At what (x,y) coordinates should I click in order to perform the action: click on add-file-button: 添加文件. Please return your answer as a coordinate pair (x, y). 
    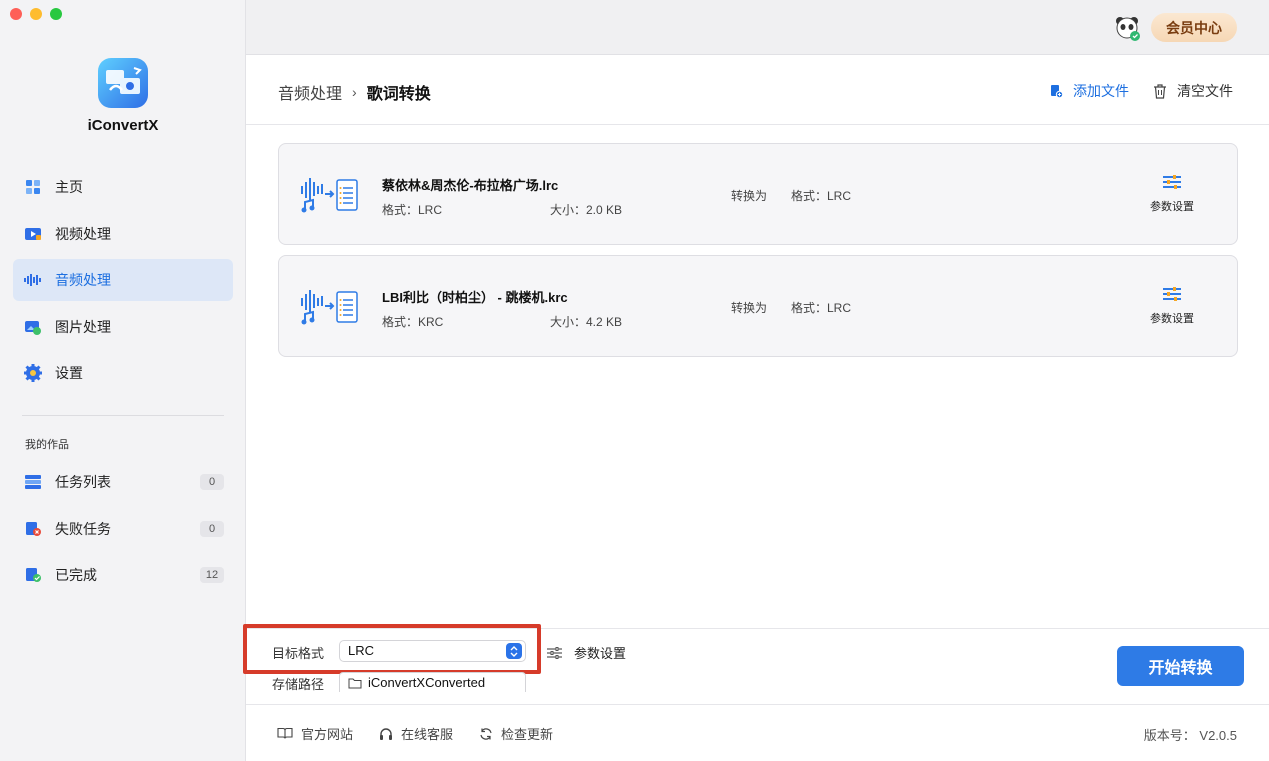
    Looking at the image, I should click on (1089, 91).